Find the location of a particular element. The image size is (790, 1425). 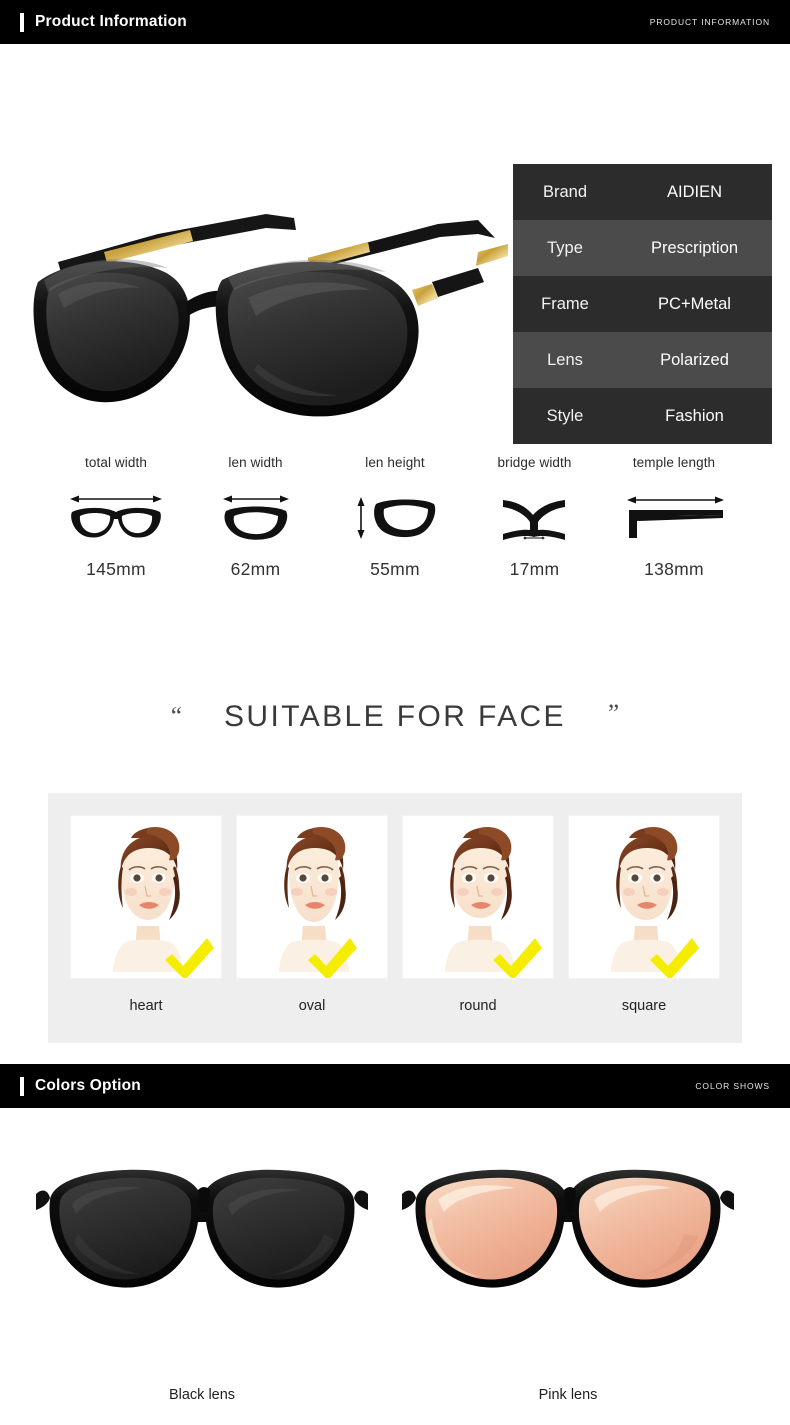

lens-width-icon is located at coordinates (256, 517).